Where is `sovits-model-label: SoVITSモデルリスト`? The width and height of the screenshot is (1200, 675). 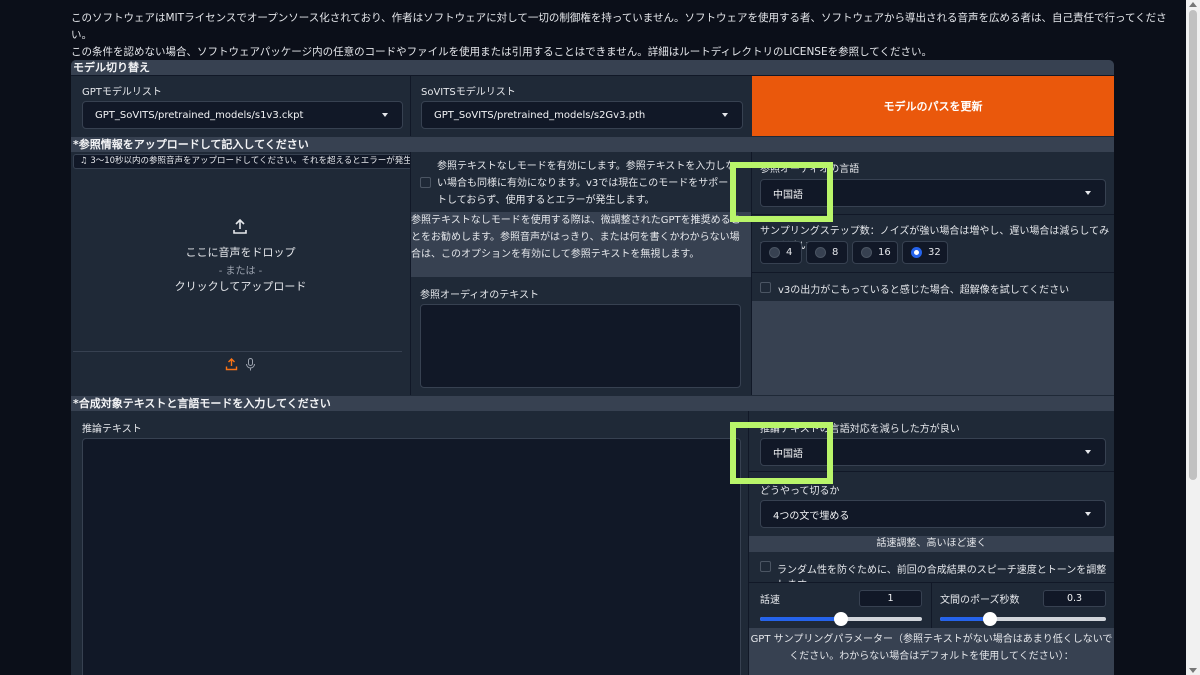 sovits-model-label: SoVITSモデルリスト is located at coordinates (468, 92).